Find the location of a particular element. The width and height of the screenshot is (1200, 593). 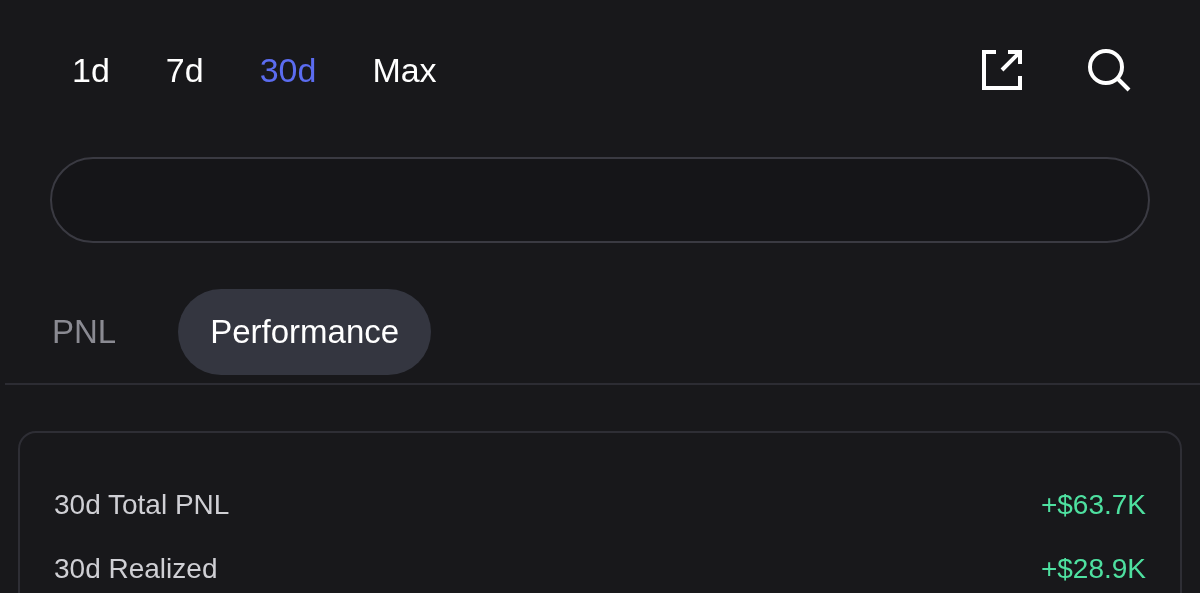

period-tab: Max is located at coordinates (404, 70).